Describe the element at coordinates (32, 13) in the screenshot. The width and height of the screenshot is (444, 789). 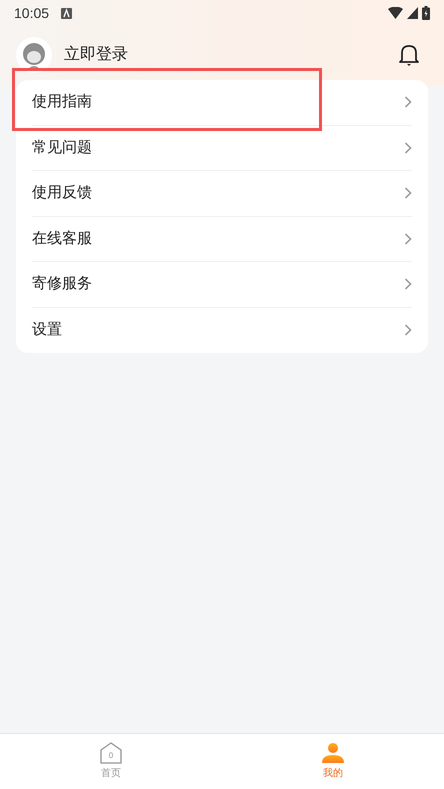
I see `status-time: 10:05` at that location.